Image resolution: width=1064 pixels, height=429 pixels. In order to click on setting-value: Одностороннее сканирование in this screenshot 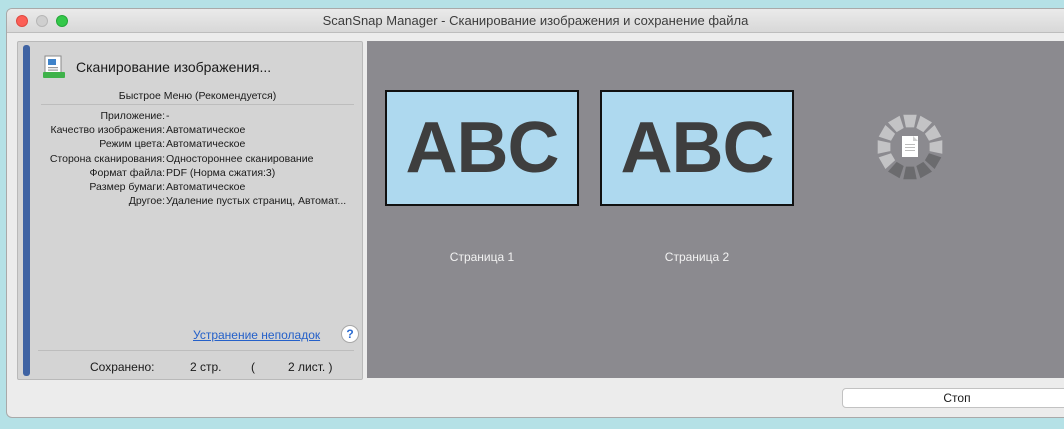, I will do `click(240, 158)`.